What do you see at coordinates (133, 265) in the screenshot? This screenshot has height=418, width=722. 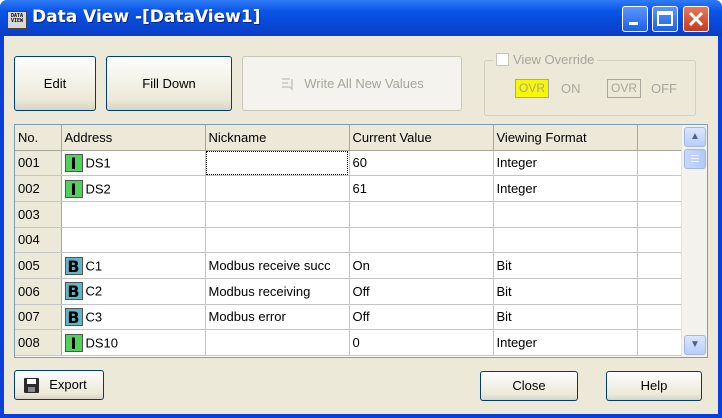 I see `address-cell: B C1` at bounding box center [133, 265].